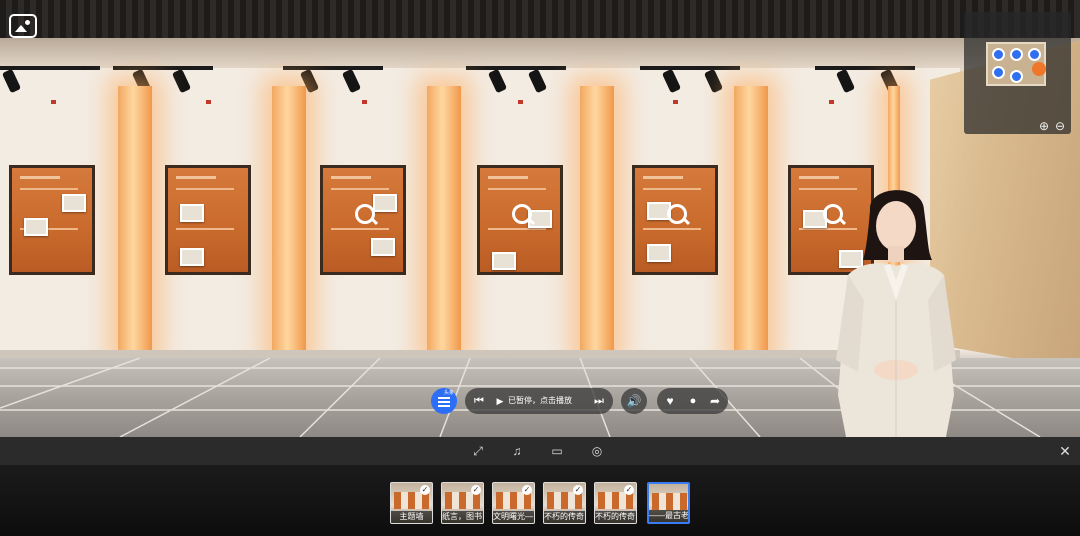  Describe the element at coordinates (23, 26) in the screenshot. I see `image-gallery-icon` at that location.